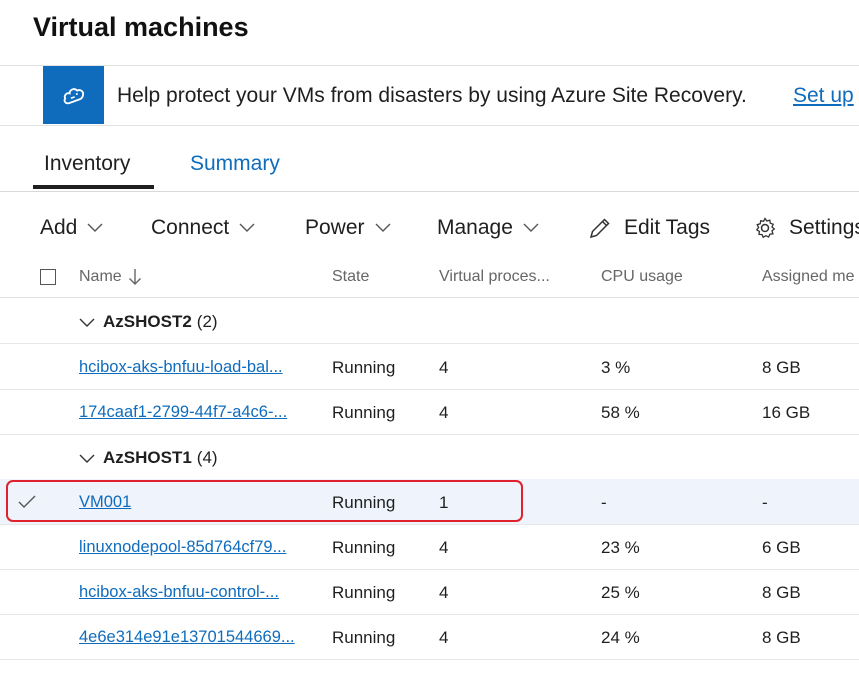 This screenshot has width=859, height=685. I want to click on settings-label: Settings, so click(824, 227).